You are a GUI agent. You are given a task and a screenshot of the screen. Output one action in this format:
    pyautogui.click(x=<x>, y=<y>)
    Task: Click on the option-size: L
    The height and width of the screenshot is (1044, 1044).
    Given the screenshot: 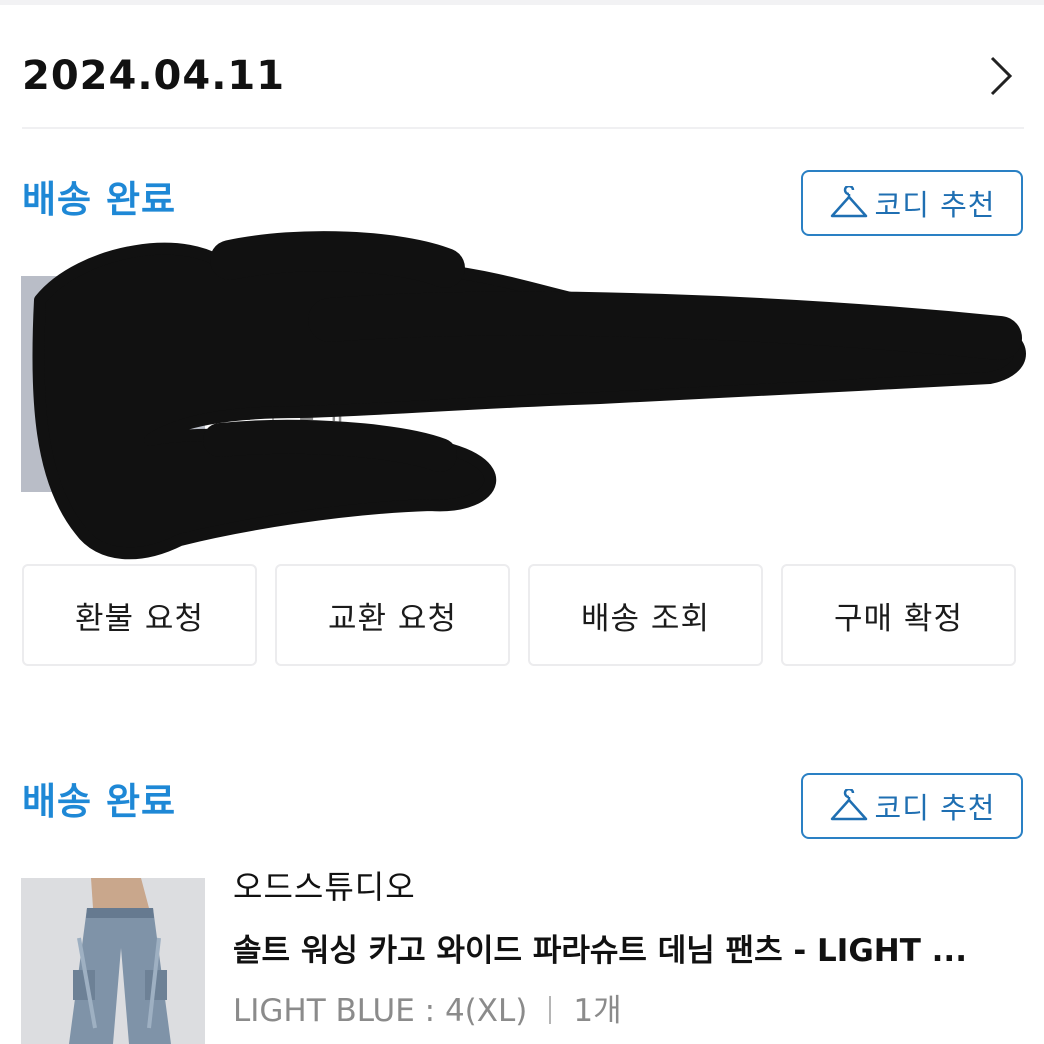 What is the action you would take?
    pyautogui.click(x=242, y=410)
    